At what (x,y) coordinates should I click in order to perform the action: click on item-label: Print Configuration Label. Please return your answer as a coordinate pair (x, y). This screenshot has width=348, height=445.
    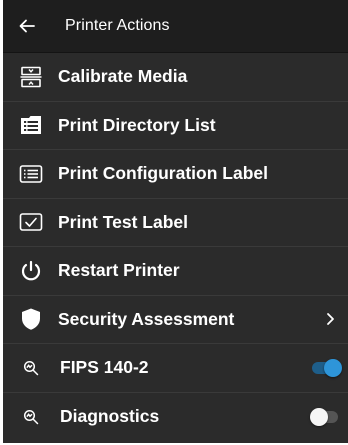
    Looking at the image, I should click on (163, 173).